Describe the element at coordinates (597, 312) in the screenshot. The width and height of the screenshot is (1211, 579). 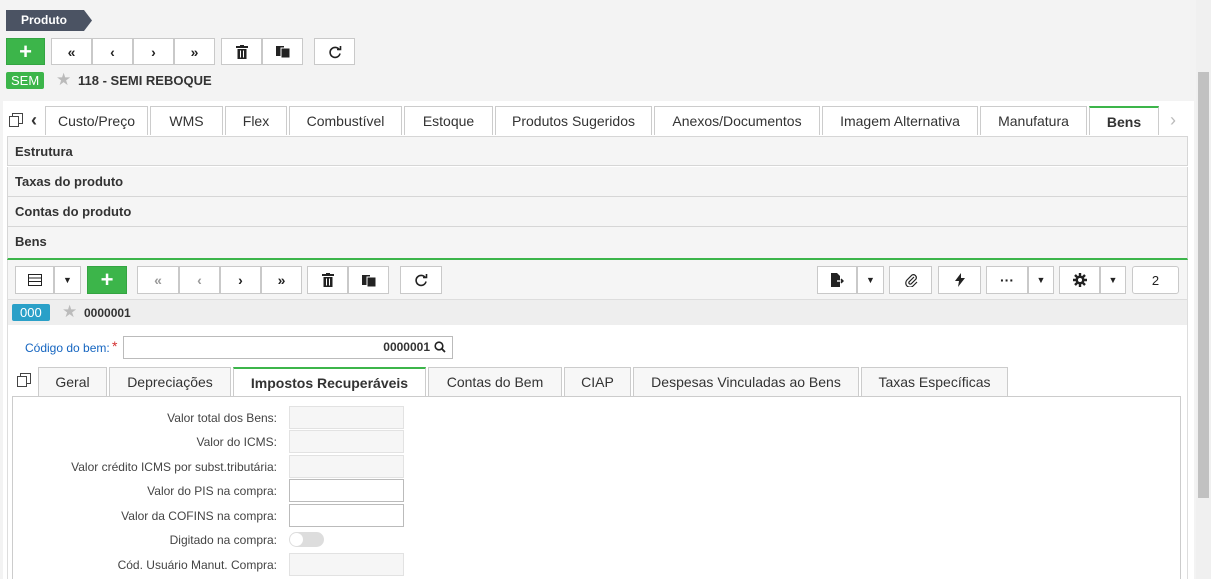
I see `sub-record-header` at that location.